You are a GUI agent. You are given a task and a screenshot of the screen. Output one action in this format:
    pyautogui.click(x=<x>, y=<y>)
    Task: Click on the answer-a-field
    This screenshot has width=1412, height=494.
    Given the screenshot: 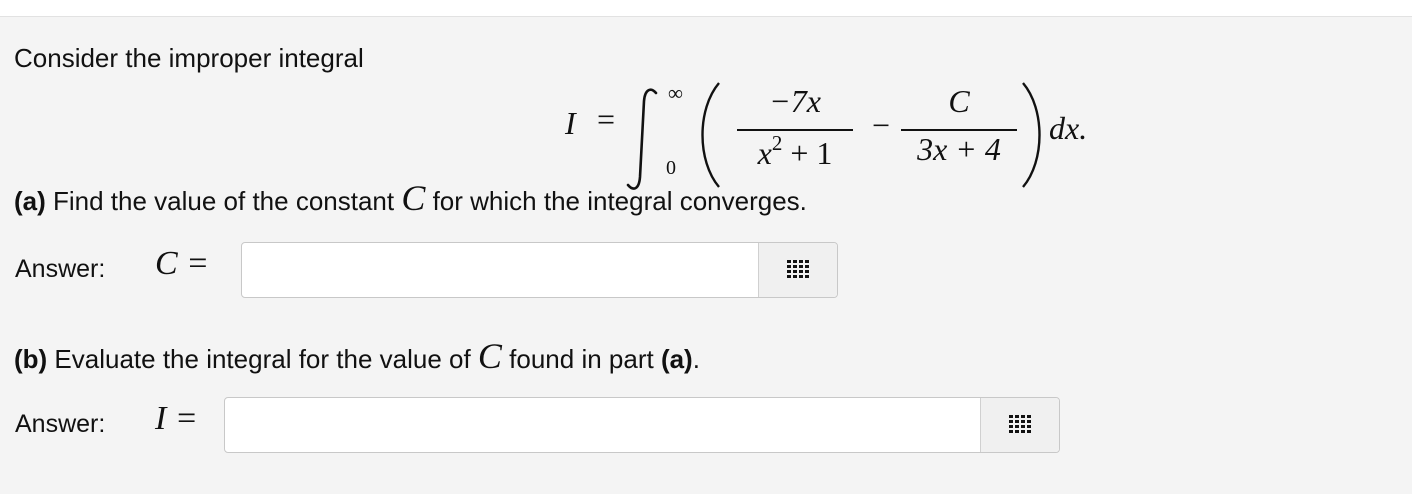 What is the action you would take?
    pyautogui.click(x=539, y=270)
    